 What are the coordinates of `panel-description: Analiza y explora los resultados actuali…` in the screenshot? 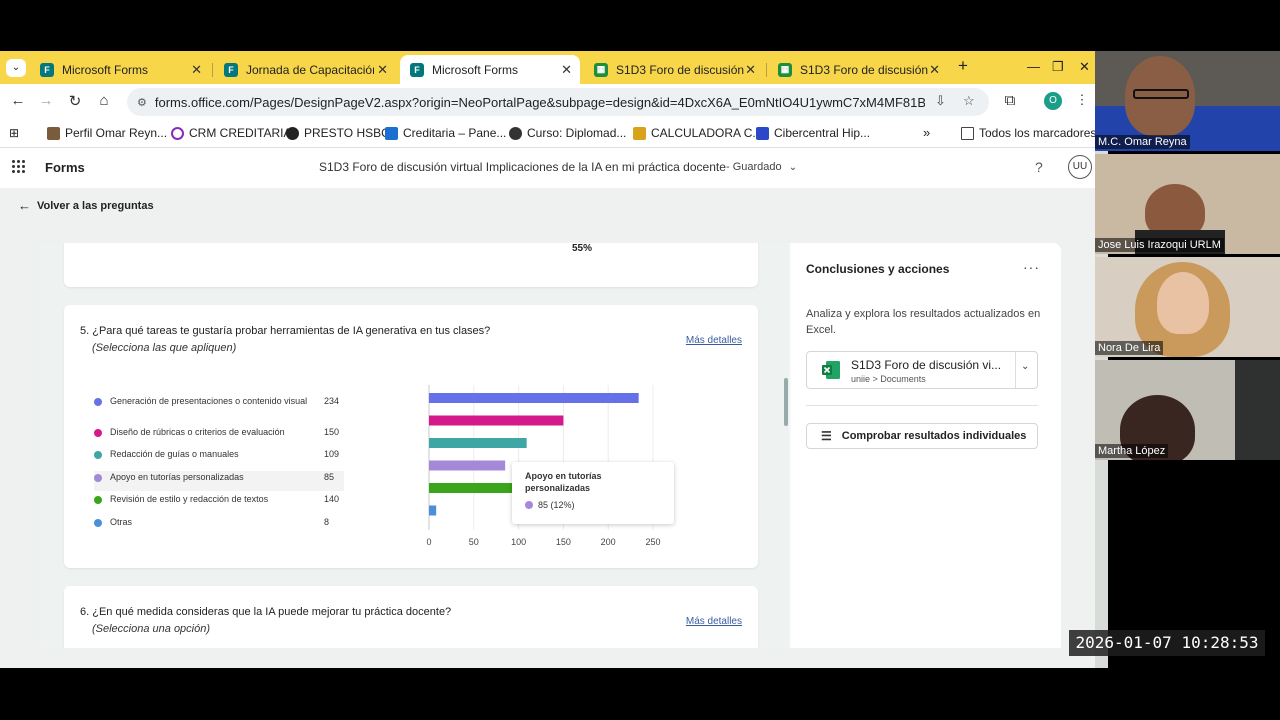 It's located at (923, 322).